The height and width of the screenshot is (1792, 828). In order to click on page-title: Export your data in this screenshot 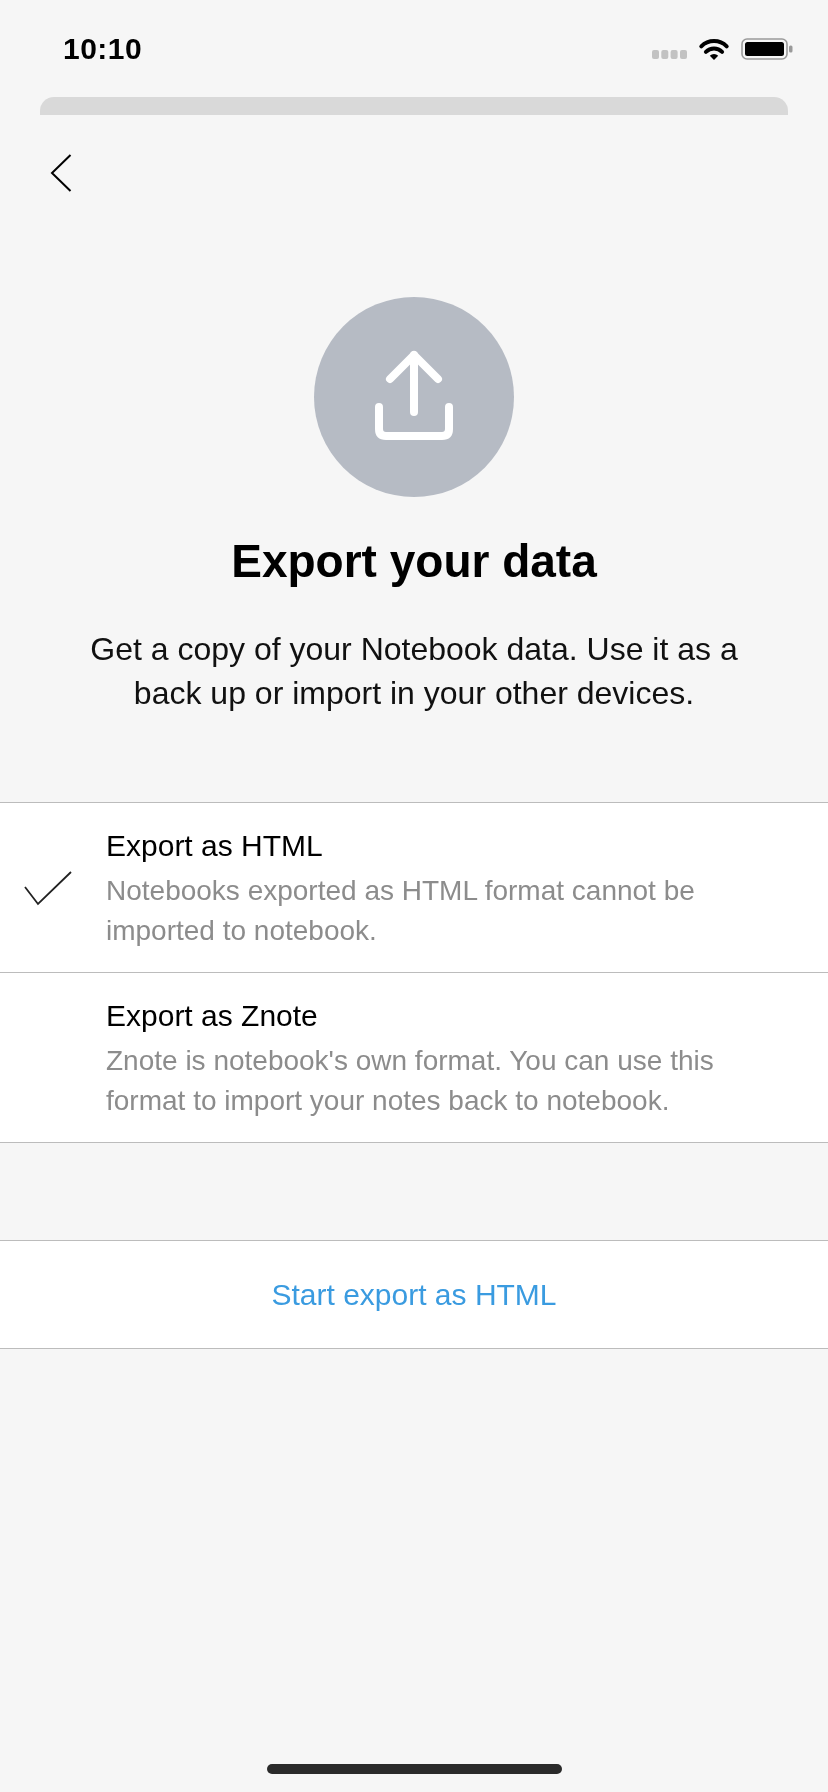, I will do `click(414, 561)`.